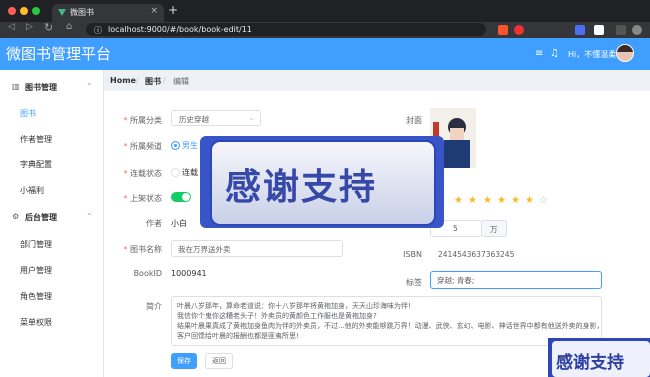 The width and height of the screenshot is (650, 377). I want to click on isbn-label: ISBN, so click(412, 254).